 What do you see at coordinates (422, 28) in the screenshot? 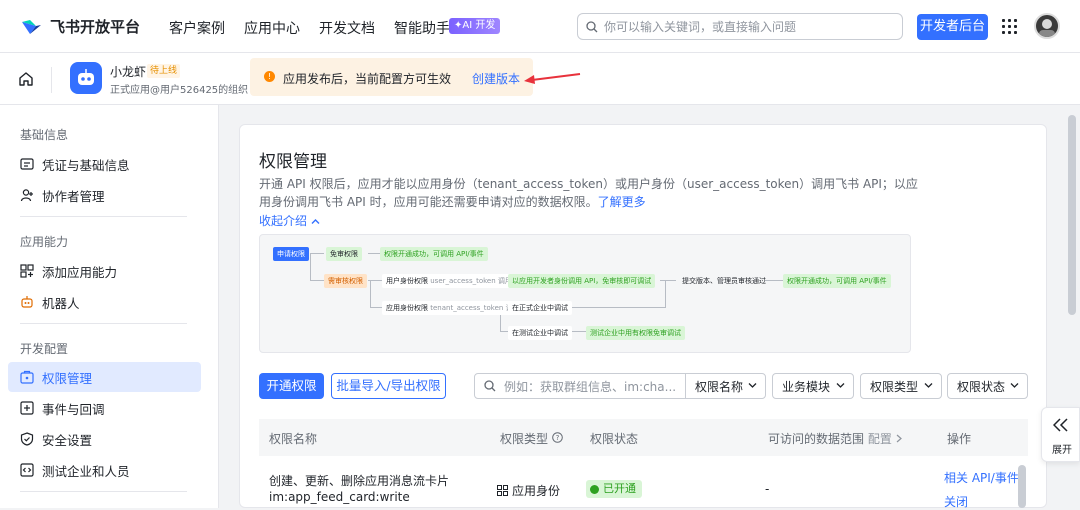
I see `nav-smart-assistant: 智能助手` at bounding box center [422, 28].